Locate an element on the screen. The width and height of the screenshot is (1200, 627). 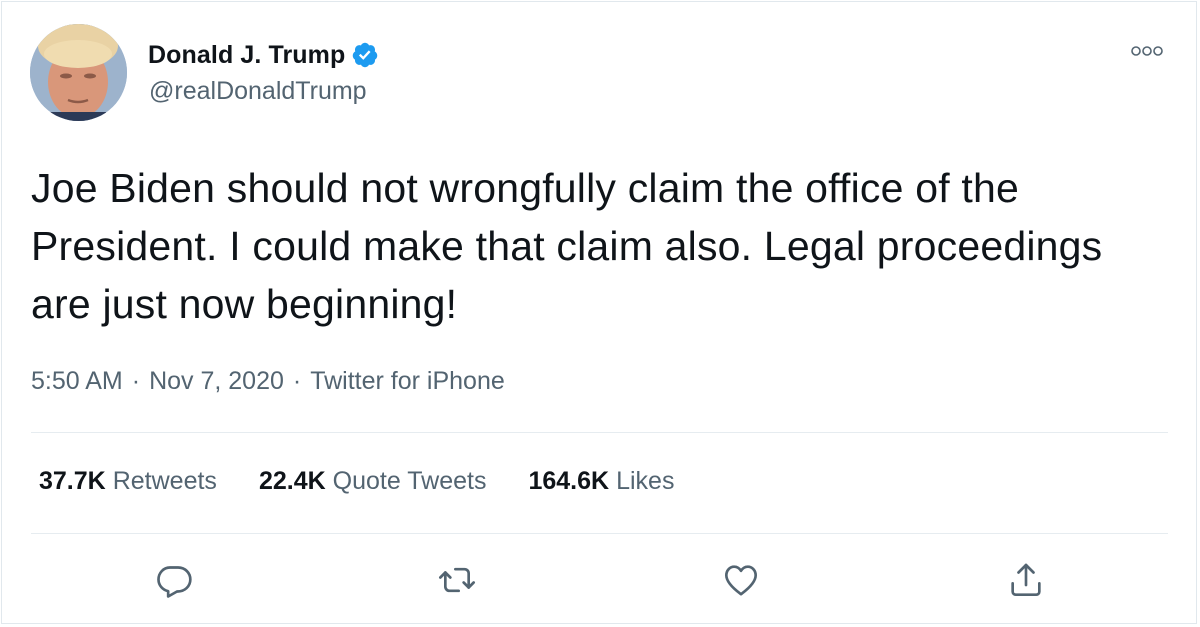
comment-icon is located at coordinates (174, 580).